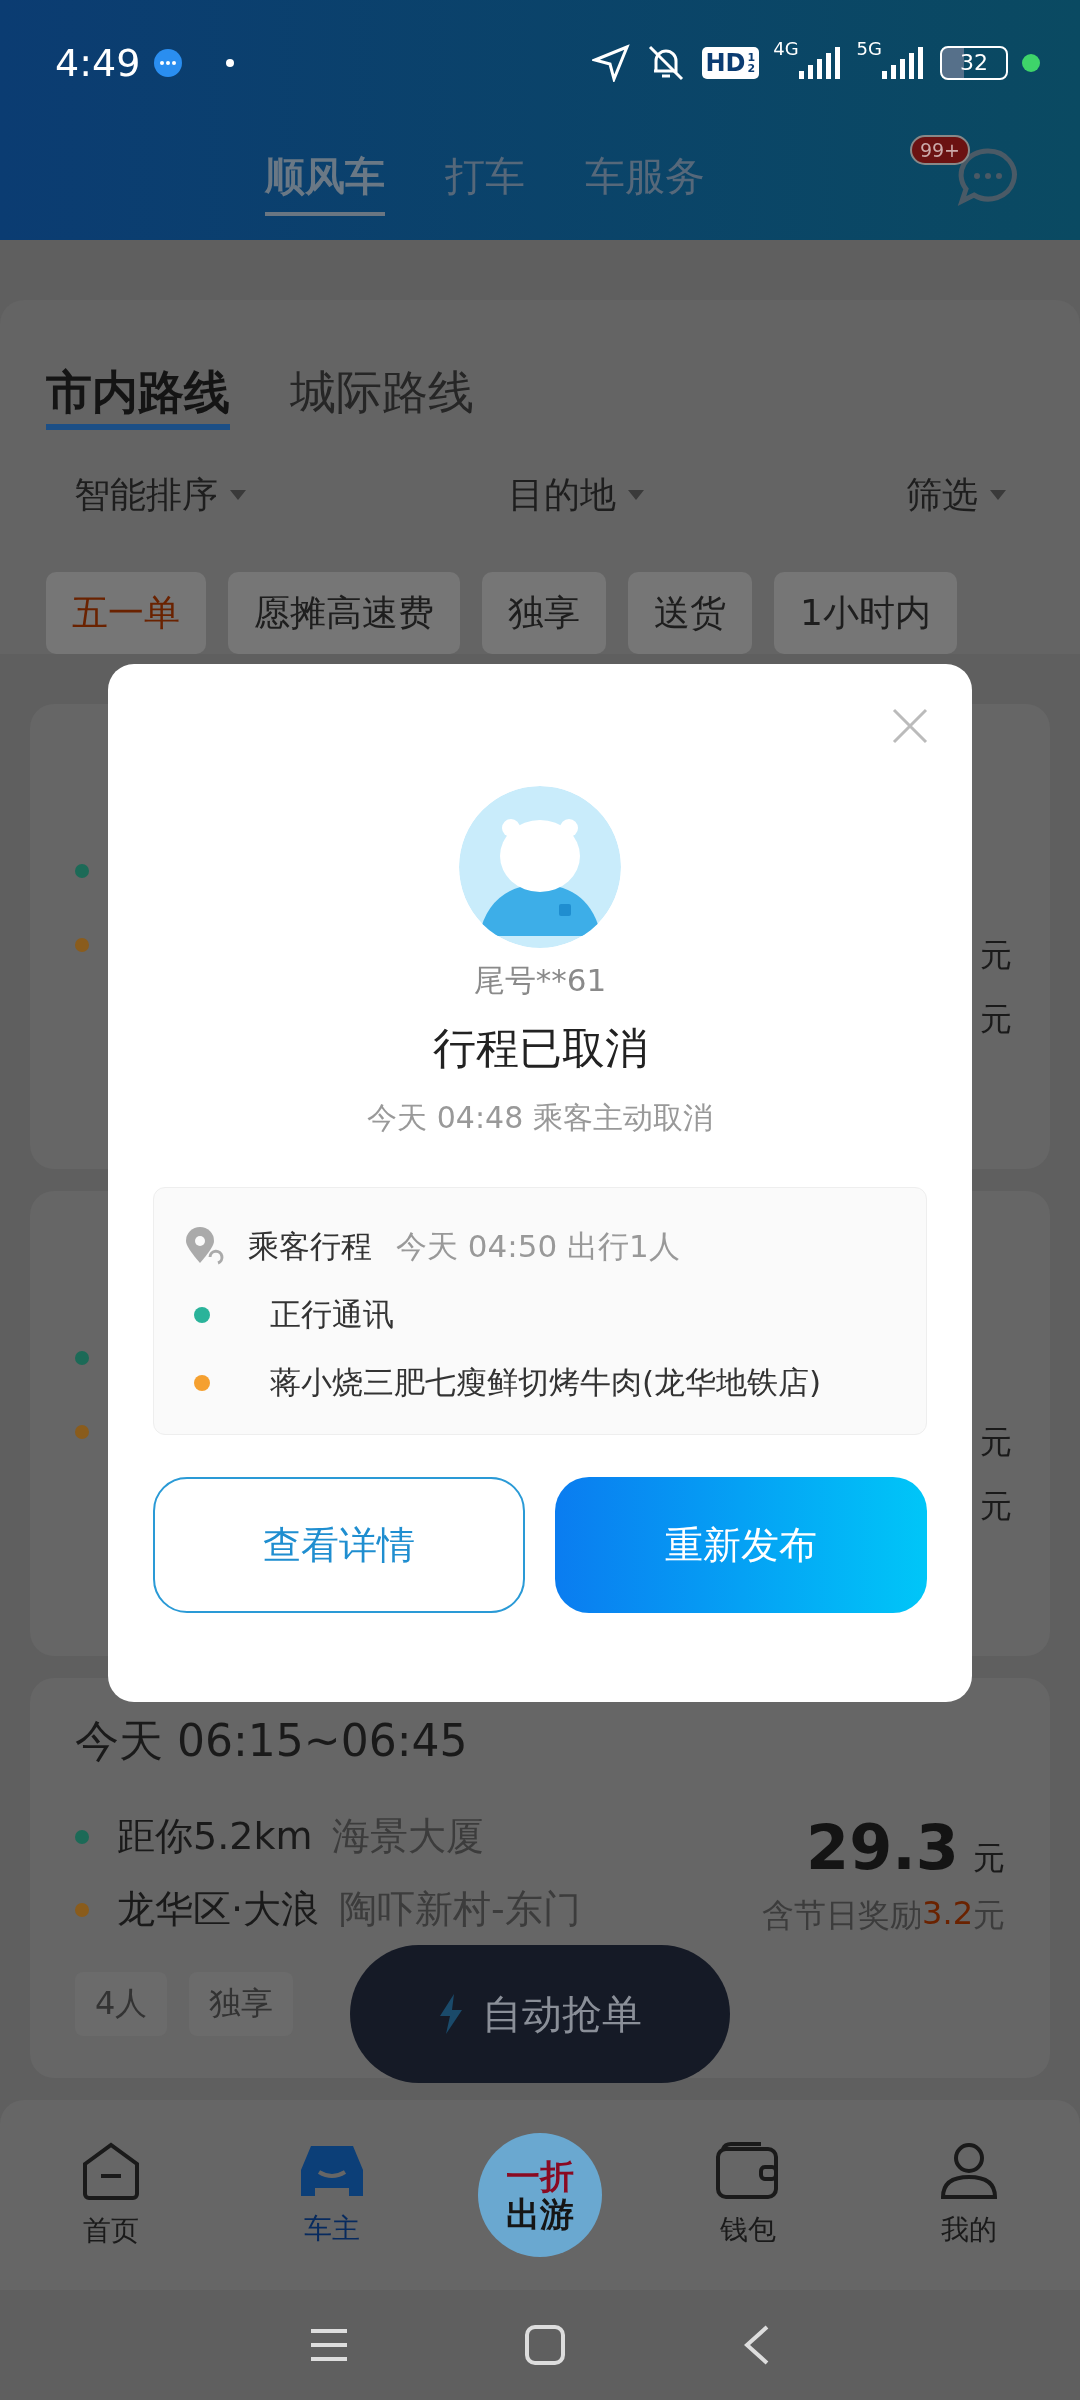 The image size is (1080, 2400). Describe the element at coordinates (332, 1314) in the screenshot. I see `stop-name: 正行通讯` at that location.